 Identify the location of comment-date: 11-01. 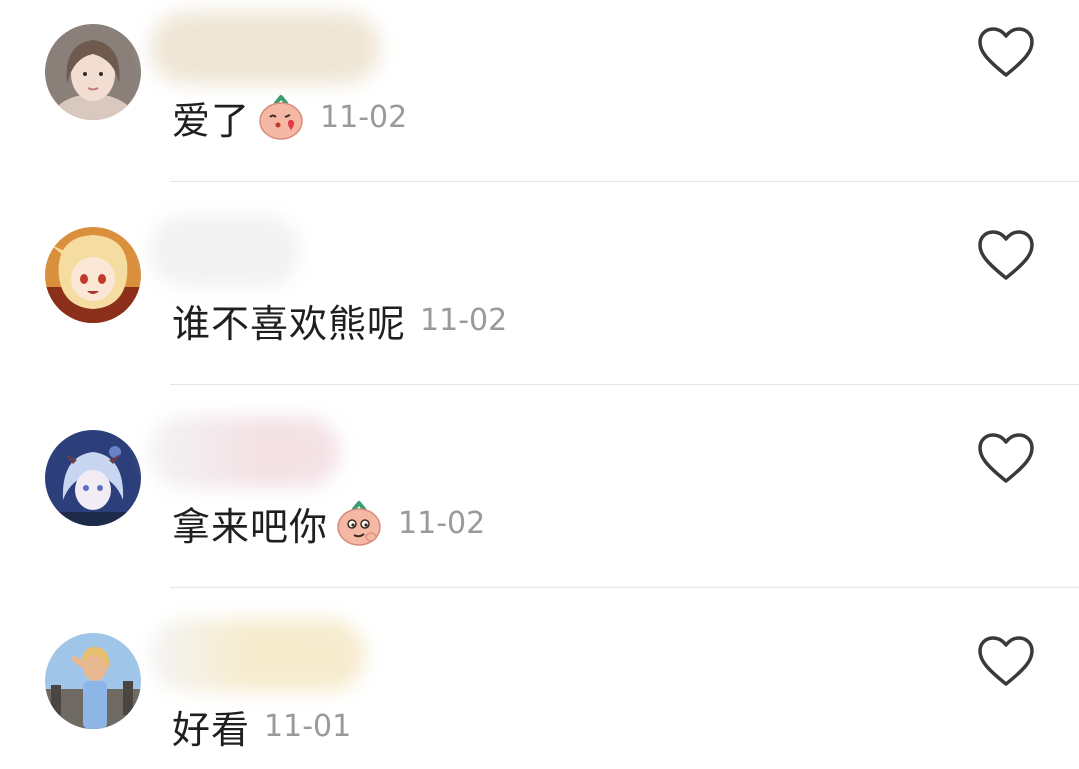
(308, 726).